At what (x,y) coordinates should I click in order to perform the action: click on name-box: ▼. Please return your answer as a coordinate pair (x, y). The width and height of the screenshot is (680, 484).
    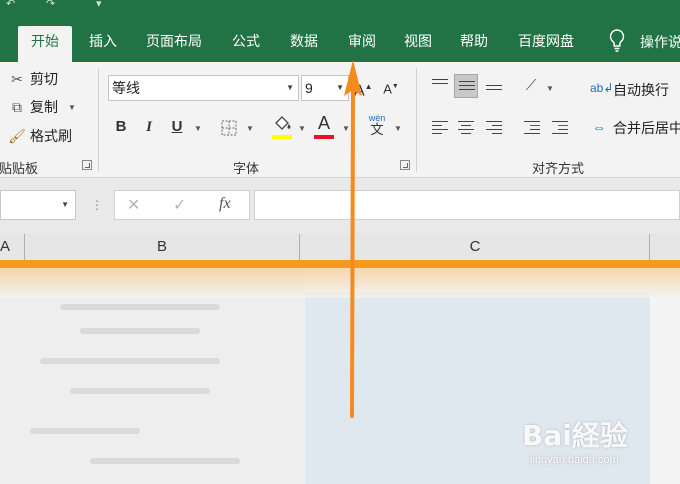
    Looking at the image, I should click on (38, 205).